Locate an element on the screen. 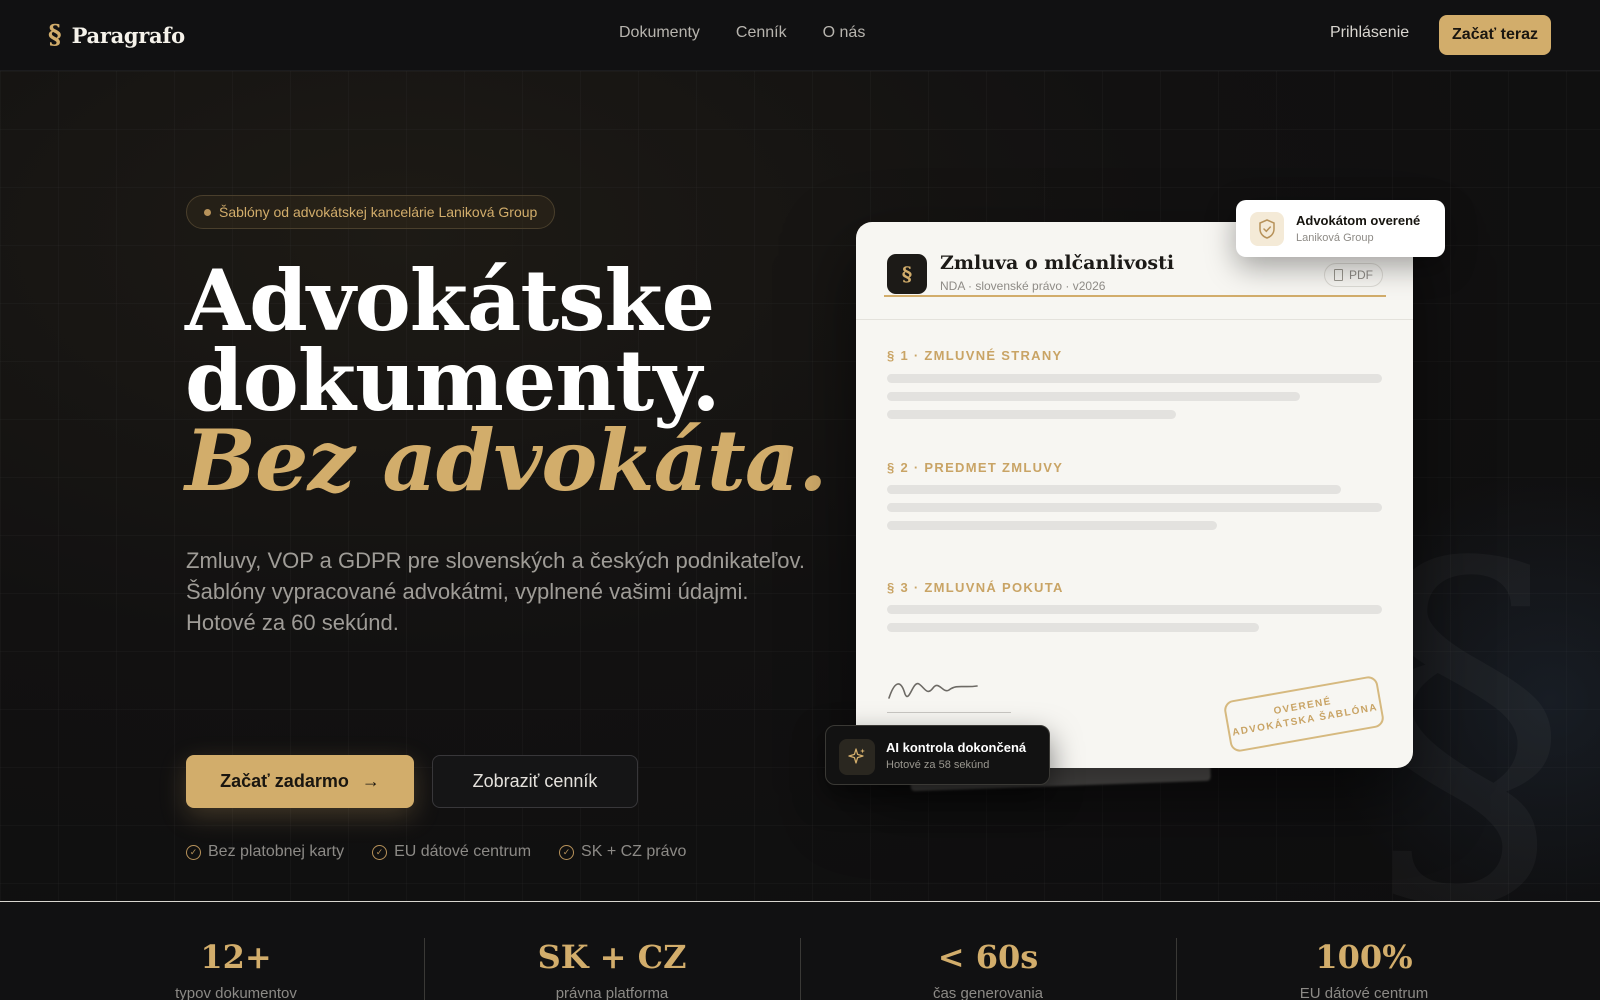 This screenshot has height=1000, width=1600. signature-image is located at coordinates (933, 690).